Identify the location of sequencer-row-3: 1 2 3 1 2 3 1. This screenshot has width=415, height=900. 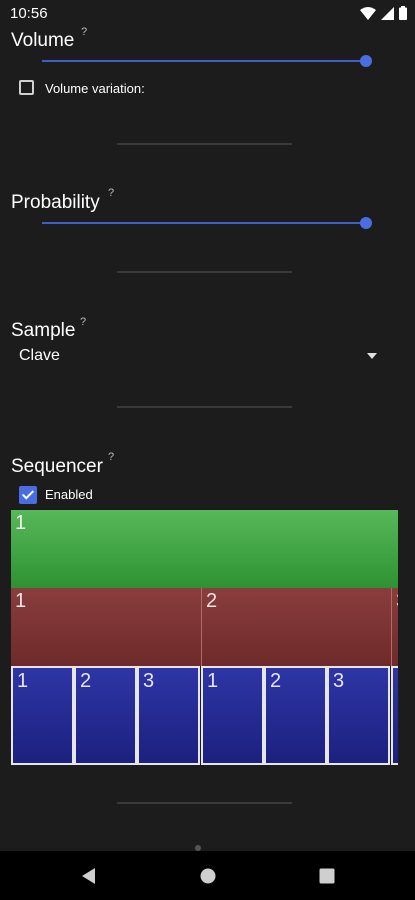
(204, 715).